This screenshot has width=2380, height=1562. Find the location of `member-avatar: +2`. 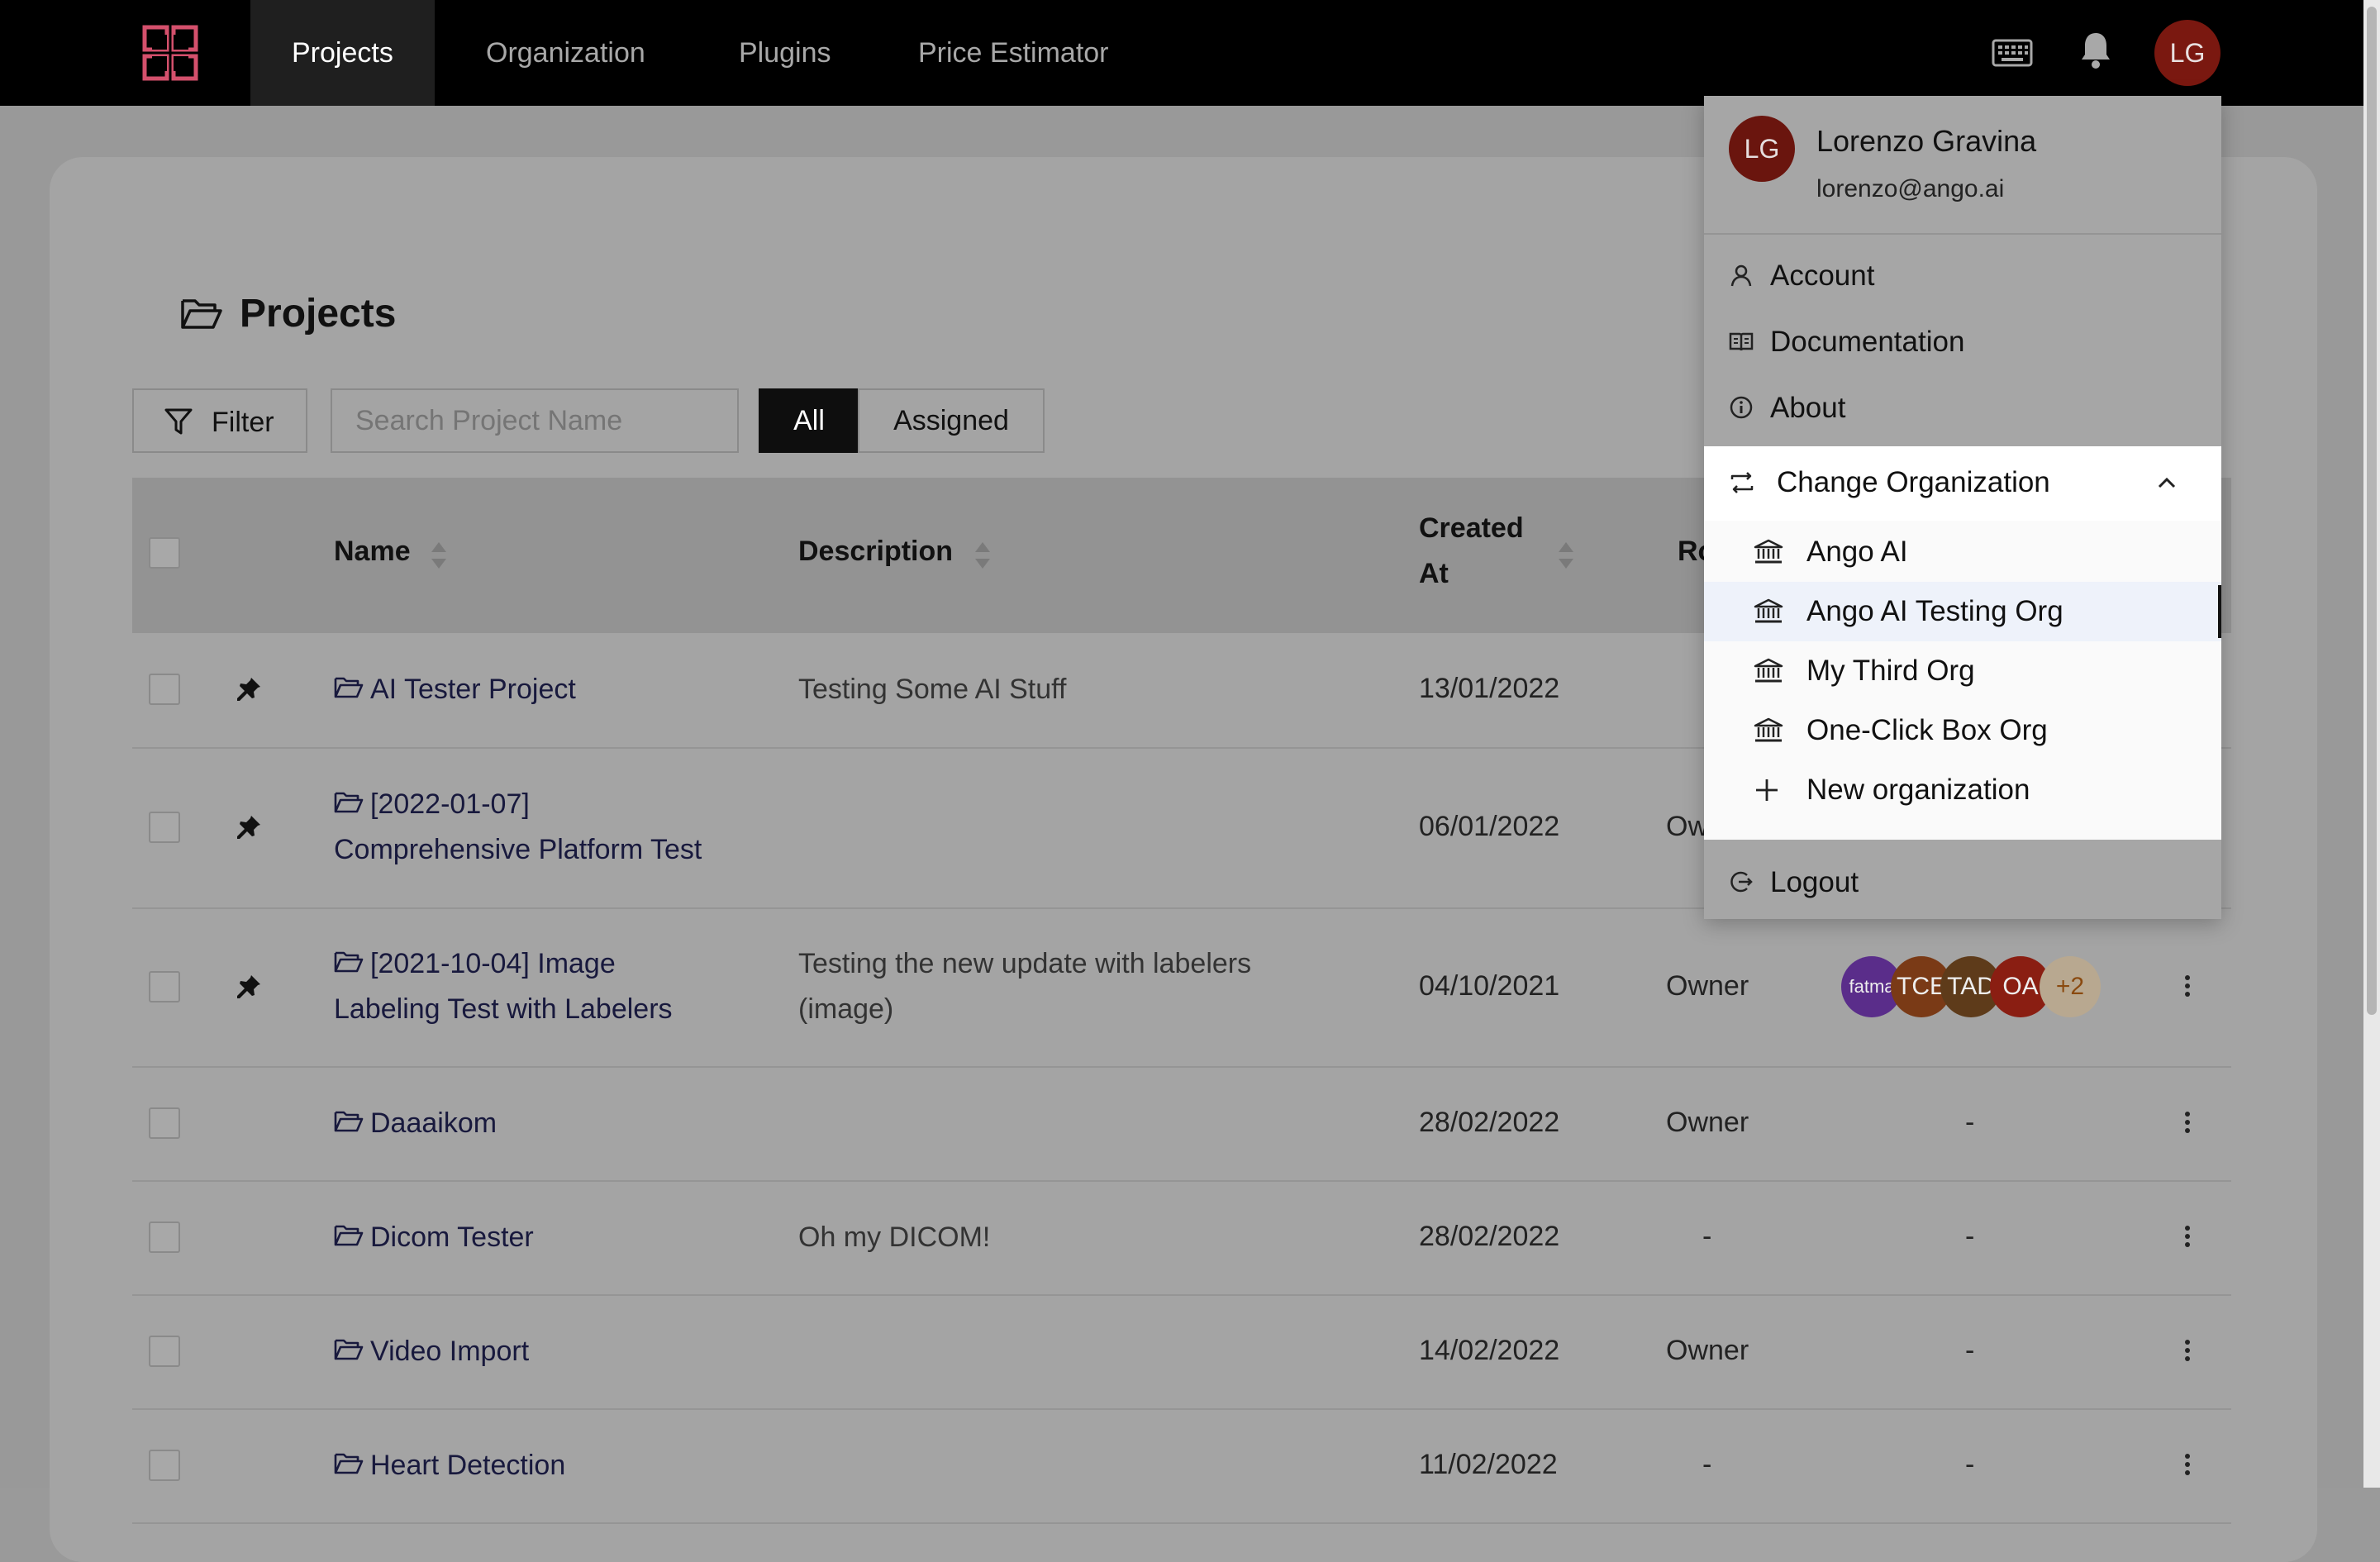

member-avatar: +2 is located at coordinates (2070, 987).